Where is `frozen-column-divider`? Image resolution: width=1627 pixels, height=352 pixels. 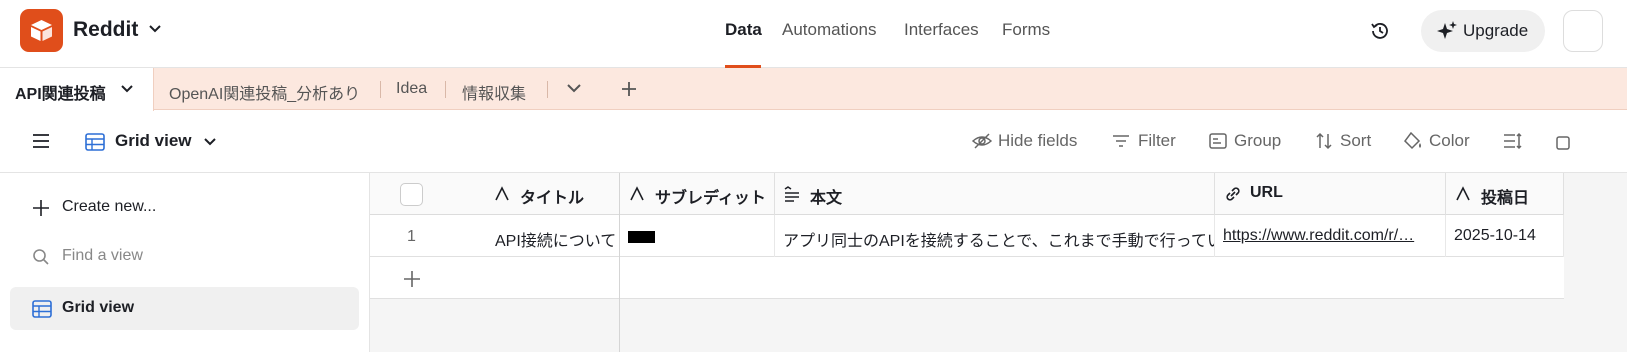 frozen-column-divider is located at coordinates (619, 262).